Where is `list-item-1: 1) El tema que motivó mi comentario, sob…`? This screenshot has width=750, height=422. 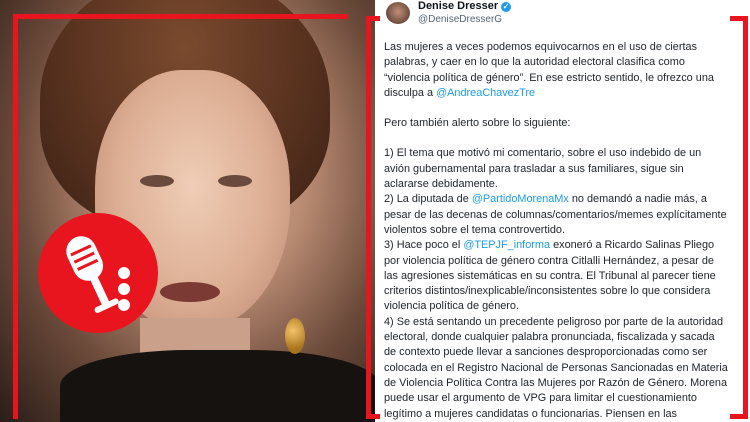
list-item-1: 1) El tema que motivó mi comentario, sob… is located at coordinates (543, 169).